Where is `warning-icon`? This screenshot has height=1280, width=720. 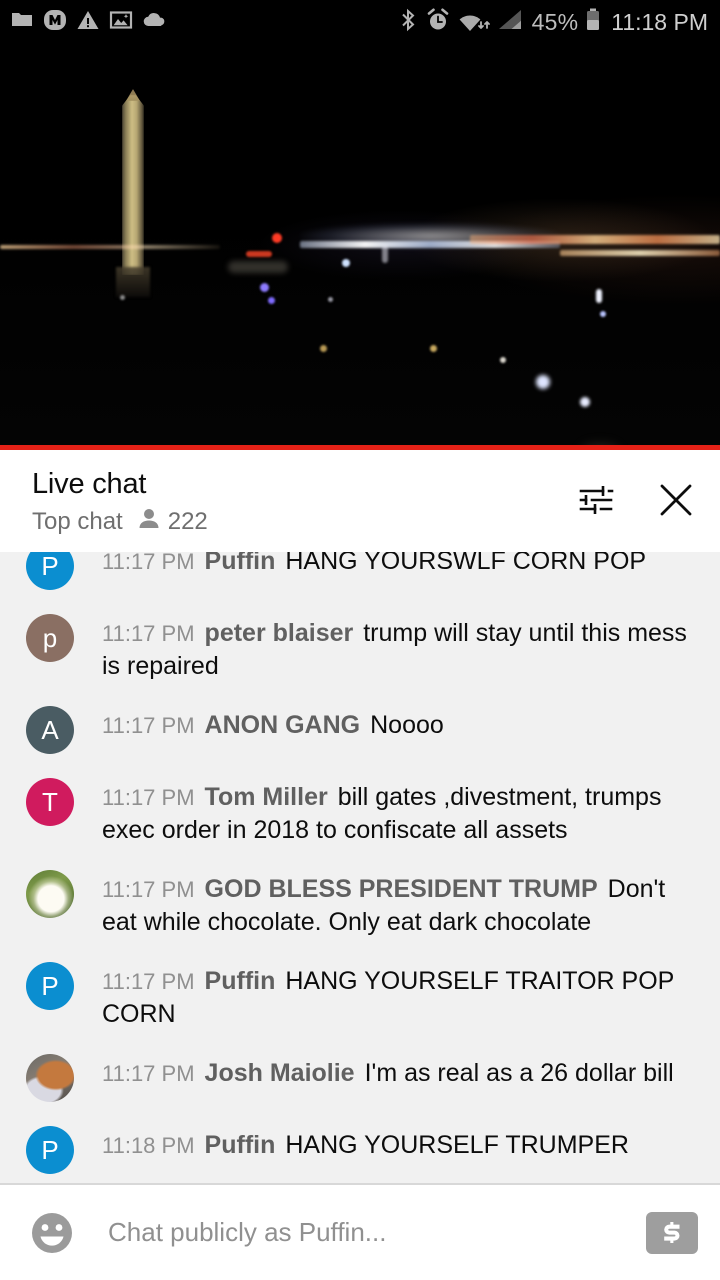 warning-icon is located at coordinates (88, 22).